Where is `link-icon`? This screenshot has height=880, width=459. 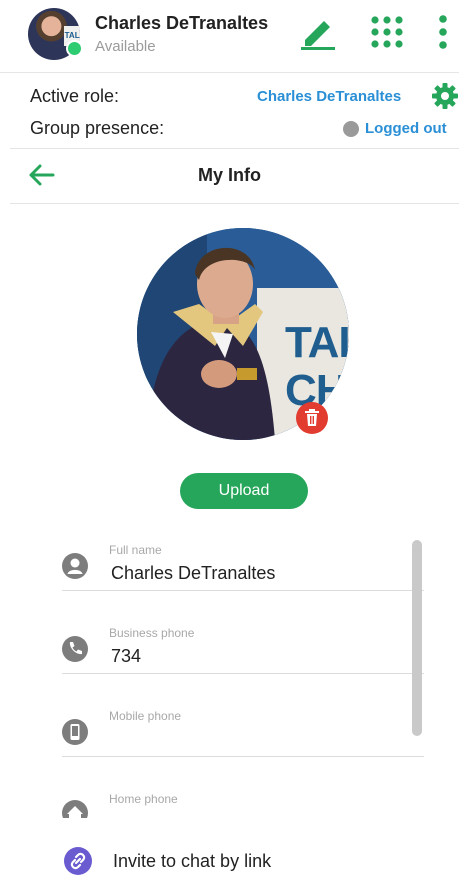
link-icon is located at coordinates (78, 861).